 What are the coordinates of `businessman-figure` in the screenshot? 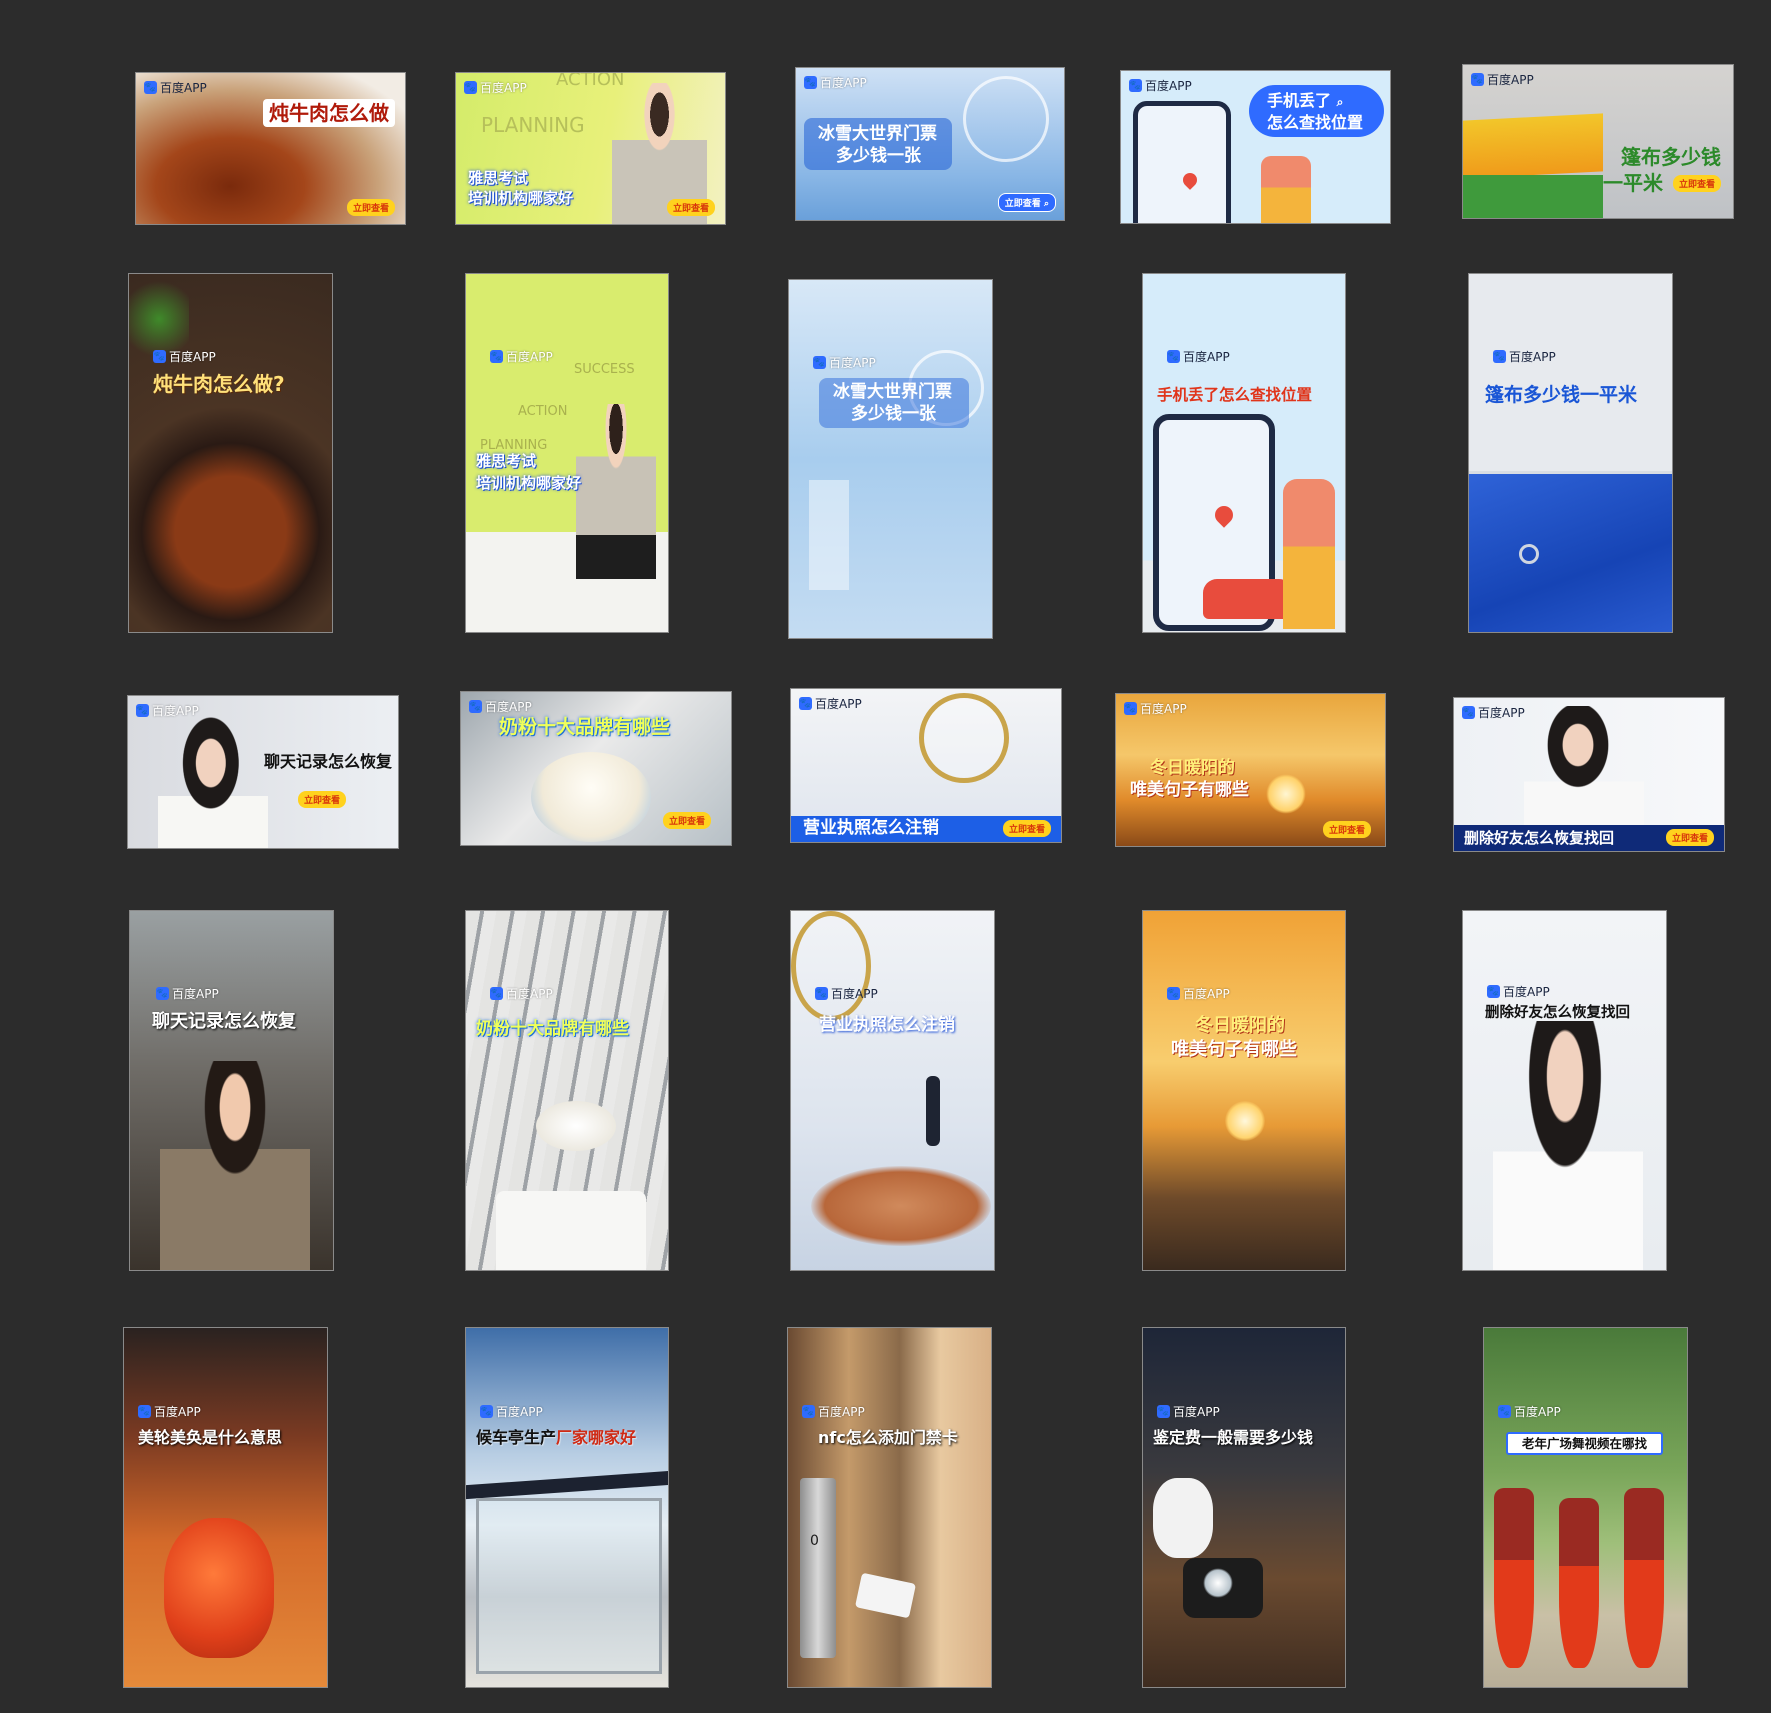 It's located at (933, 1111).